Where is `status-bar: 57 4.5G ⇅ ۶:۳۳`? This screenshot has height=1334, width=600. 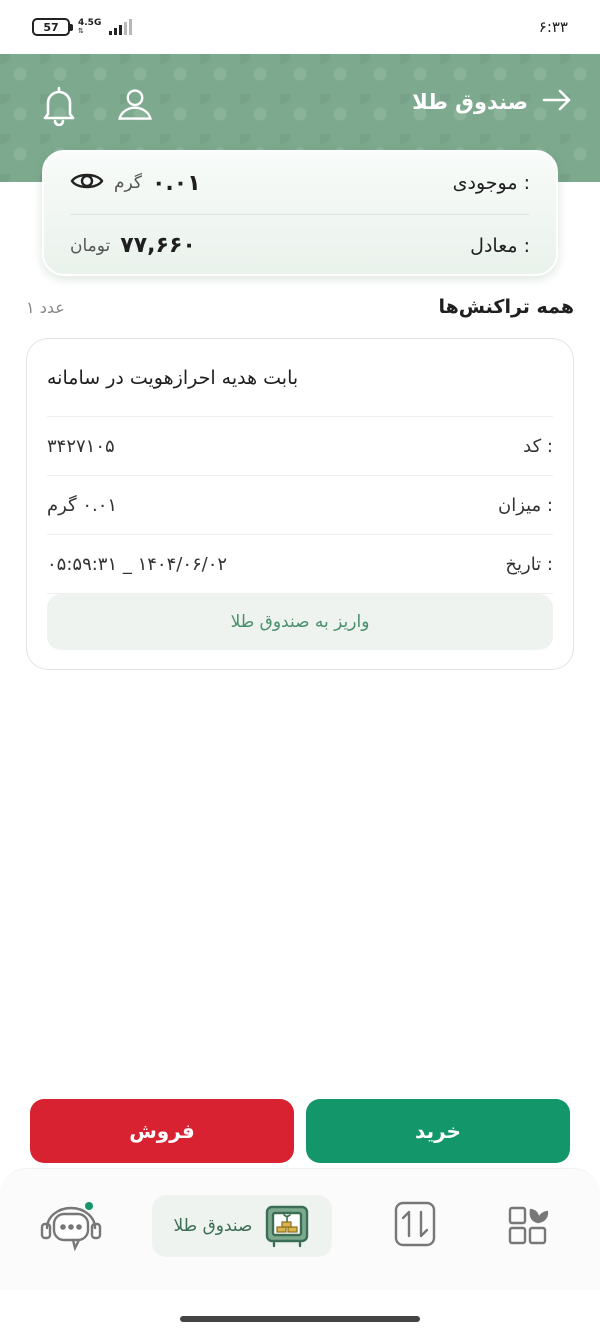 status-bar: 57 4.5G ⇅ ۶:۳۳ is located at coordinates (300, 27).